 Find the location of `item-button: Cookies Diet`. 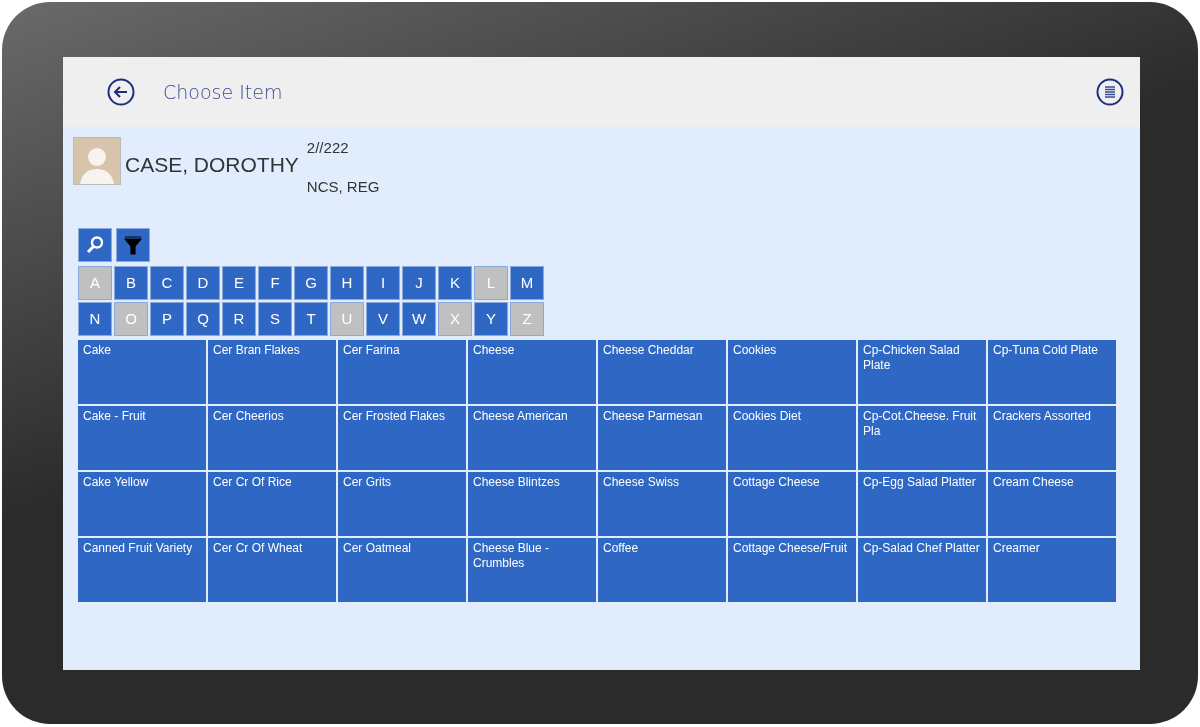

item-button: Cookies Diet is located at coordinates (792, 438).